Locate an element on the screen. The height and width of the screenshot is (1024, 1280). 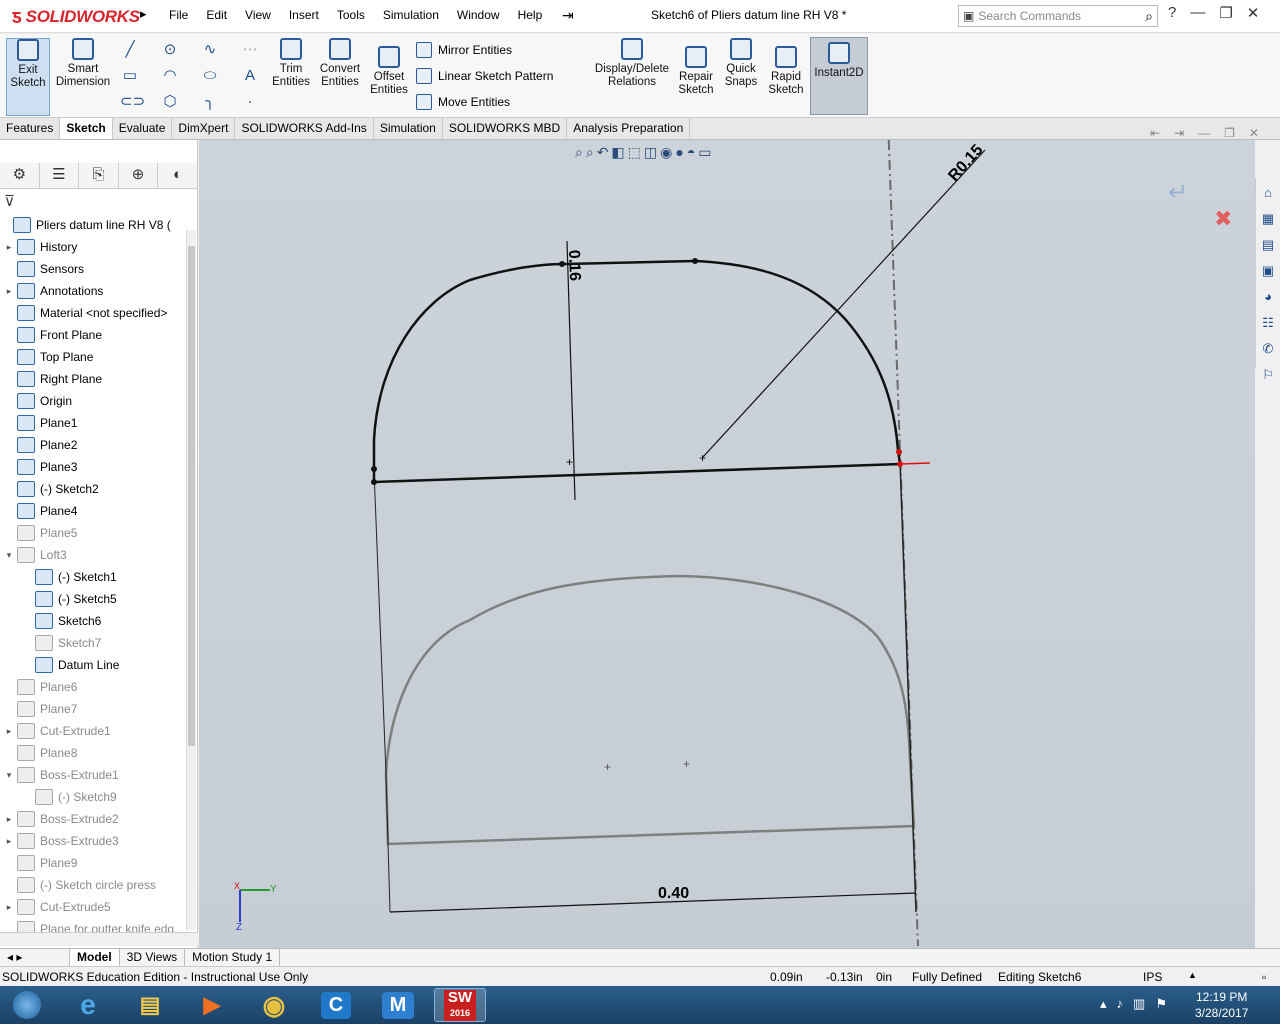
exit-sketch-corner-icon: ↵ is located at coordinates (1178, 192).